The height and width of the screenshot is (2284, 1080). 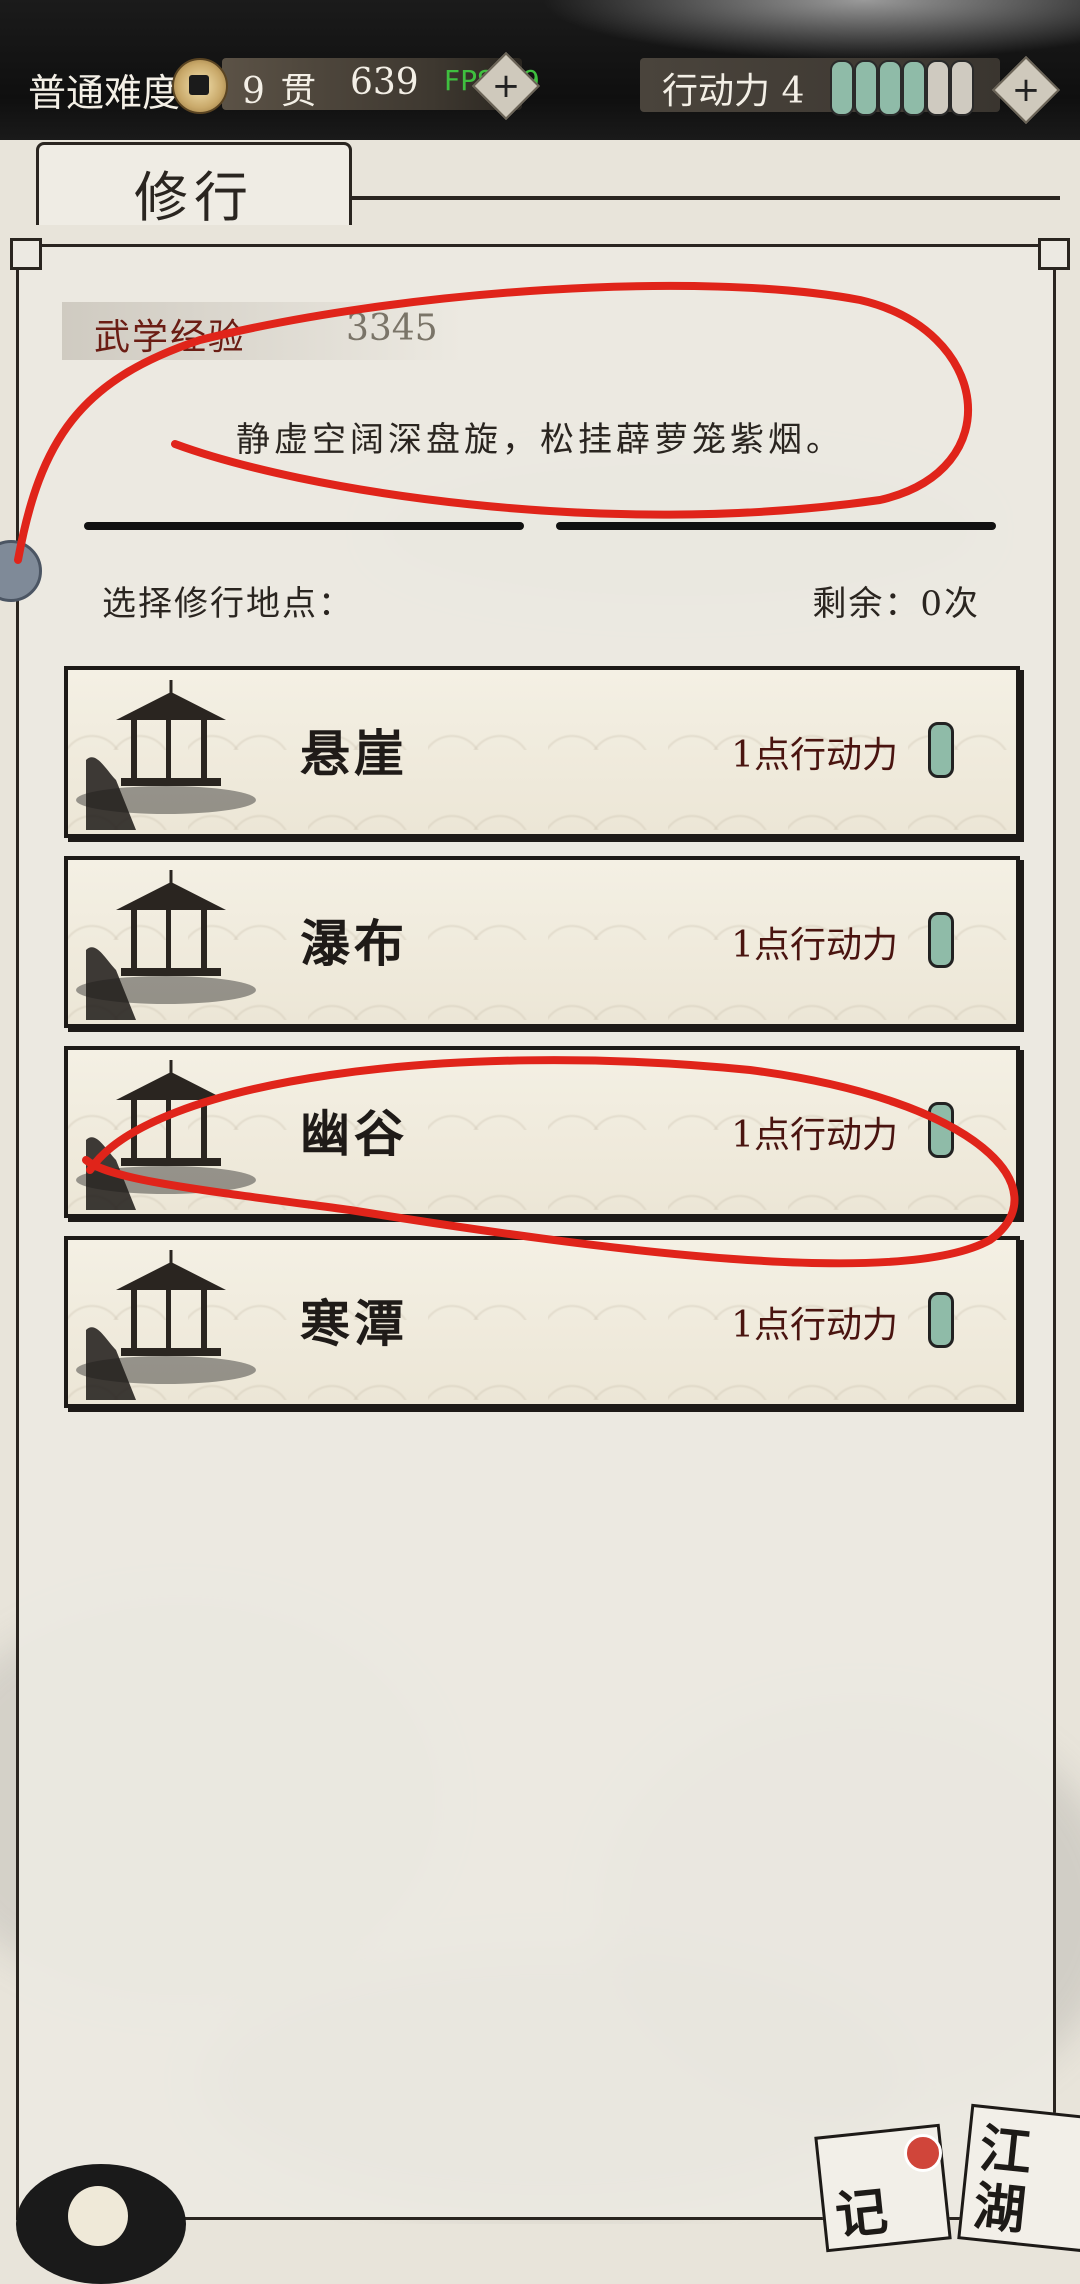 What do you see at coordinates (542, 1132) in the screenshot?
I see `location-card: 幽谷 1点行动力` at bounding box center [542, 1132].